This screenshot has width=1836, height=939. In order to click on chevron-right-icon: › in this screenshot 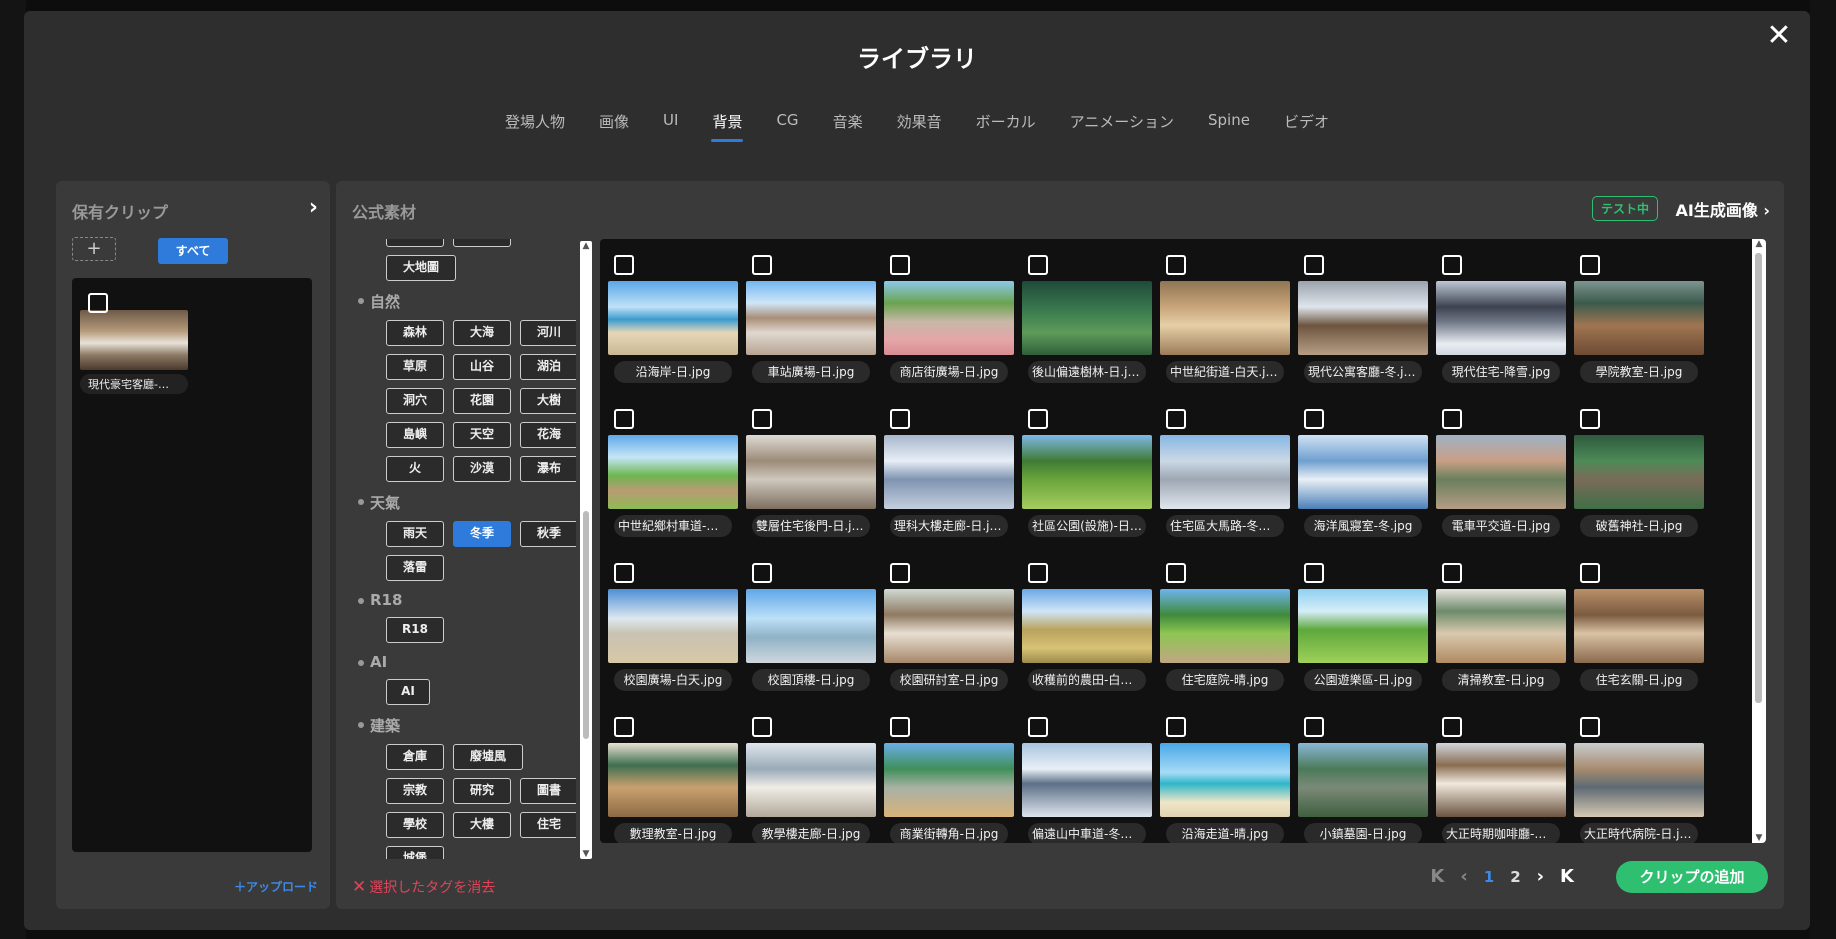, I will do `click(313, 207)`.